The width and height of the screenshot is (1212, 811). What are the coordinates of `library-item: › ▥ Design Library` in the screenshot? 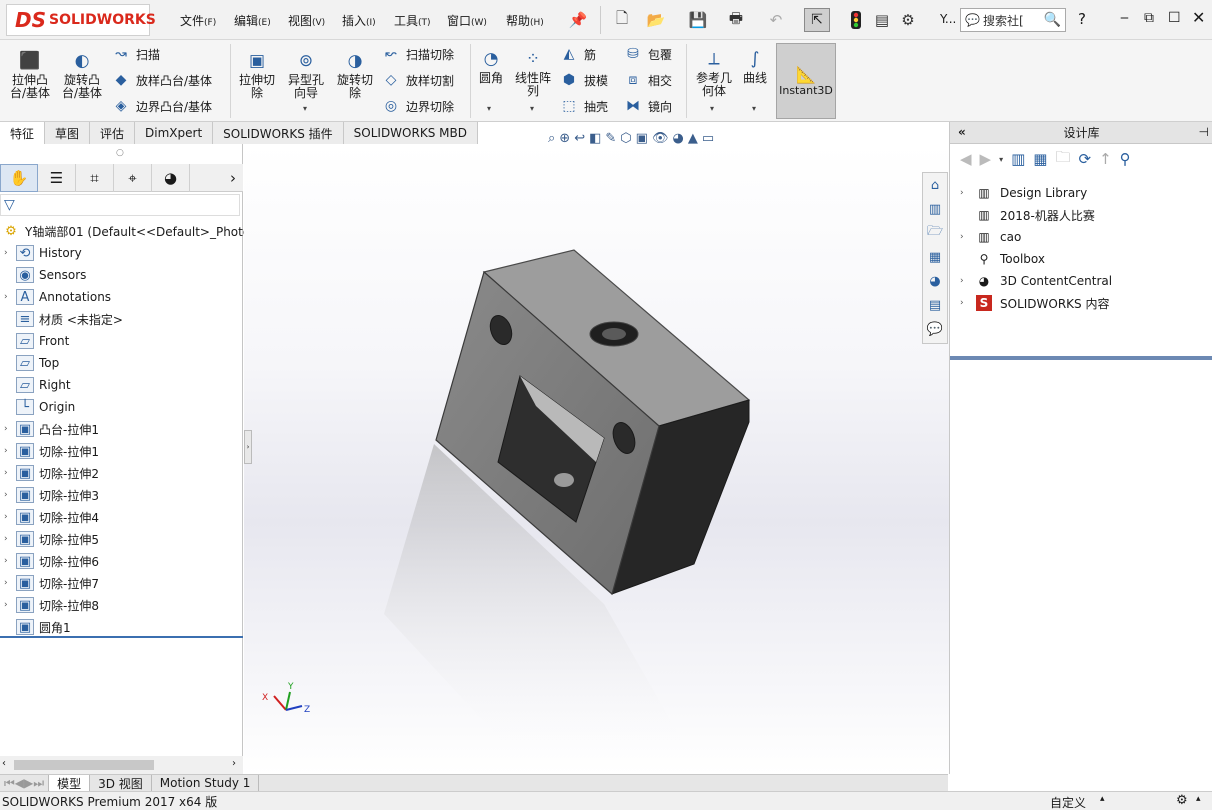 It's located at (1023, 193).